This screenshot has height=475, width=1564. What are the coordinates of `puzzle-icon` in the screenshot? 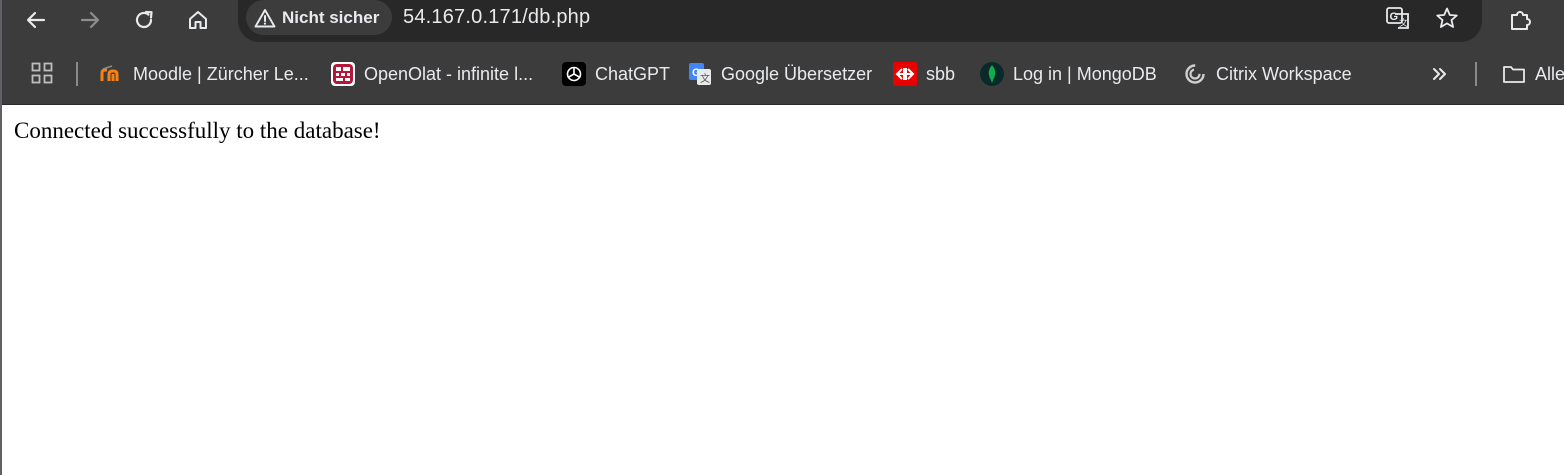 It's located at (1521, 20).